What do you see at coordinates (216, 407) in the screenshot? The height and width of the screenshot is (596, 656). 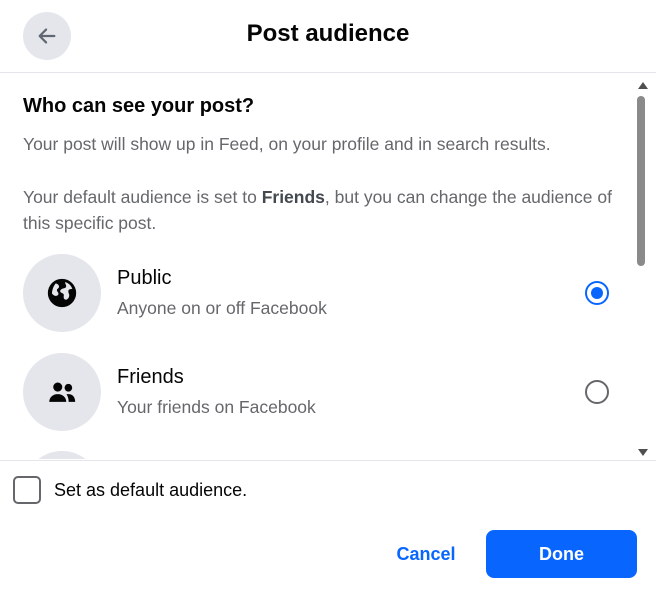 I see `option-subtitle: Your friends on Facebook` at bounding box center [216, 407].